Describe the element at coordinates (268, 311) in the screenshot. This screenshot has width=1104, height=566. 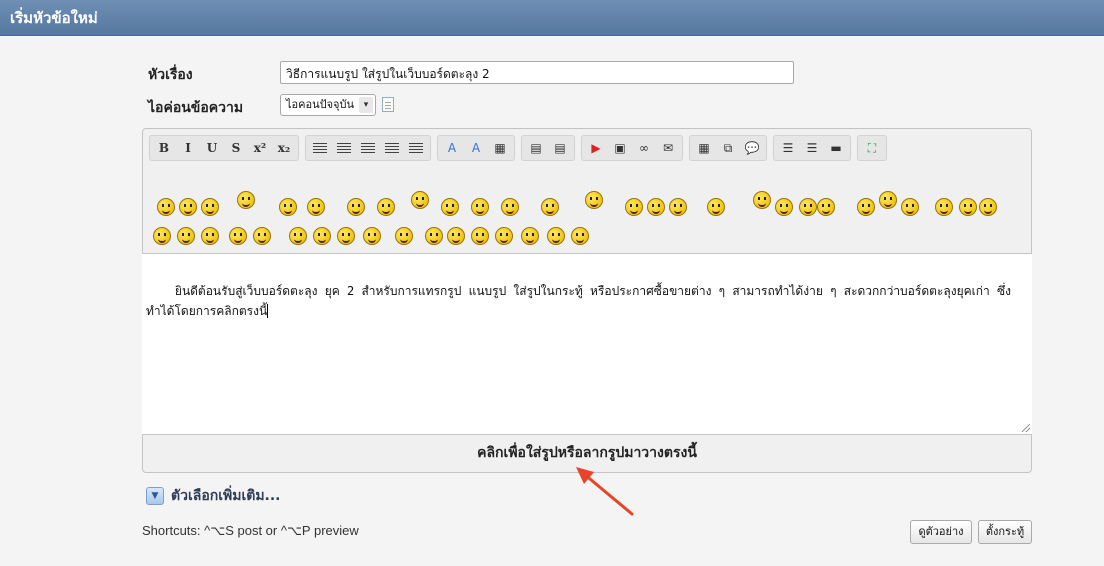
I see `text-cursor` at that location.